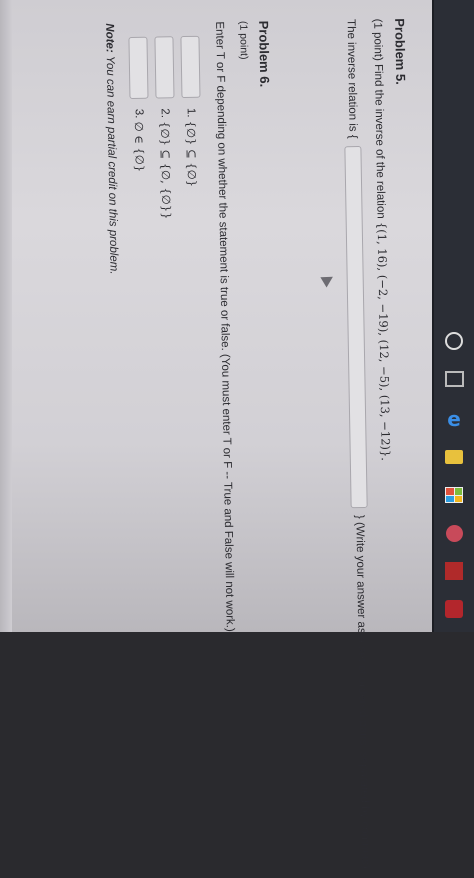 This screenshot has width=474, height=878. What do you see at coordinates (454, 379) in the screenshot?
I see `task-view-icon` at bounding box center [454, 379].